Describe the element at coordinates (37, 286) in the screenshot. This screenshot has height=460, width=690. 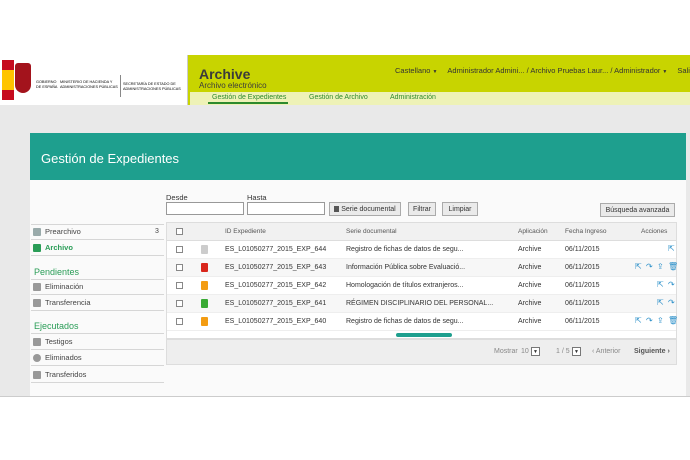
I see `trash-icon` at that location.